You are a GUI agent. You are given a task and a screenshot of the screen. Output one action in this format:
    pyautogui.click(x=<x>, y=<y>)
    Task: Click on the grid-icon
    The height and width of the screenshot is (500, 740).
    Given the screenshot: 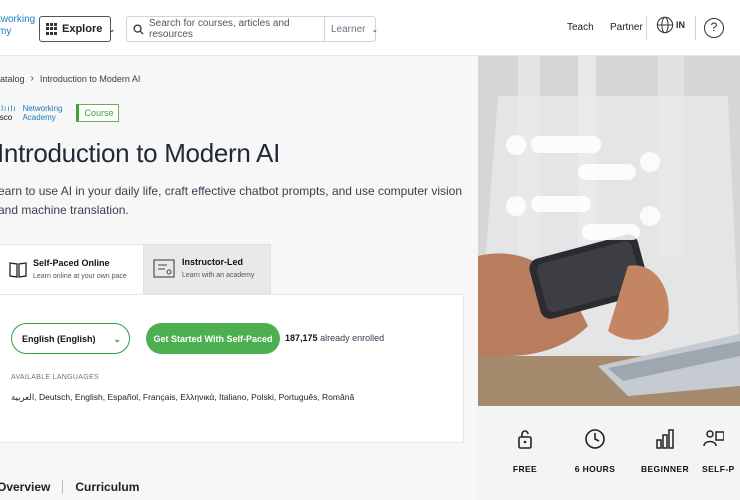 What is the action you would take?
    pyautogui.click(x=51, y=29)
    